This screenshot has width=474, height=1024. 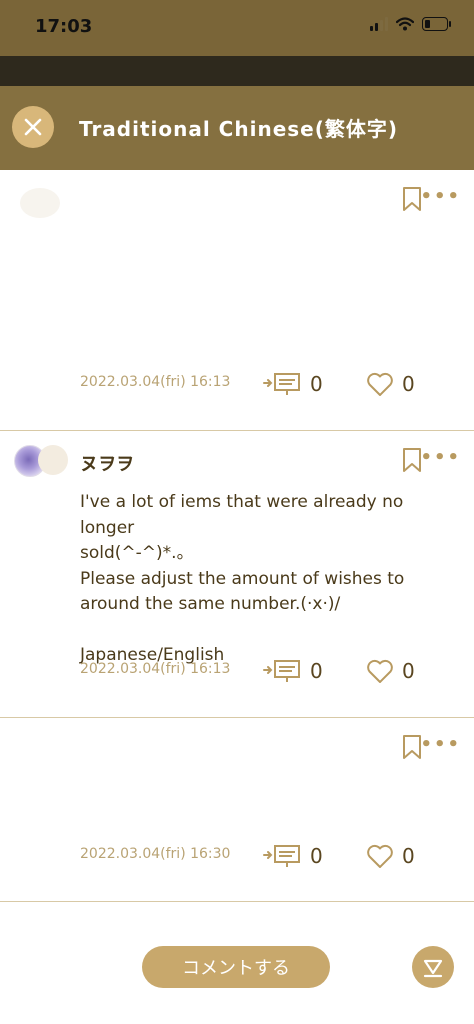 What do you see at coordinates (436, 24) in the screenshot?
I see `battery-icon` at bounding box center [436, 24].